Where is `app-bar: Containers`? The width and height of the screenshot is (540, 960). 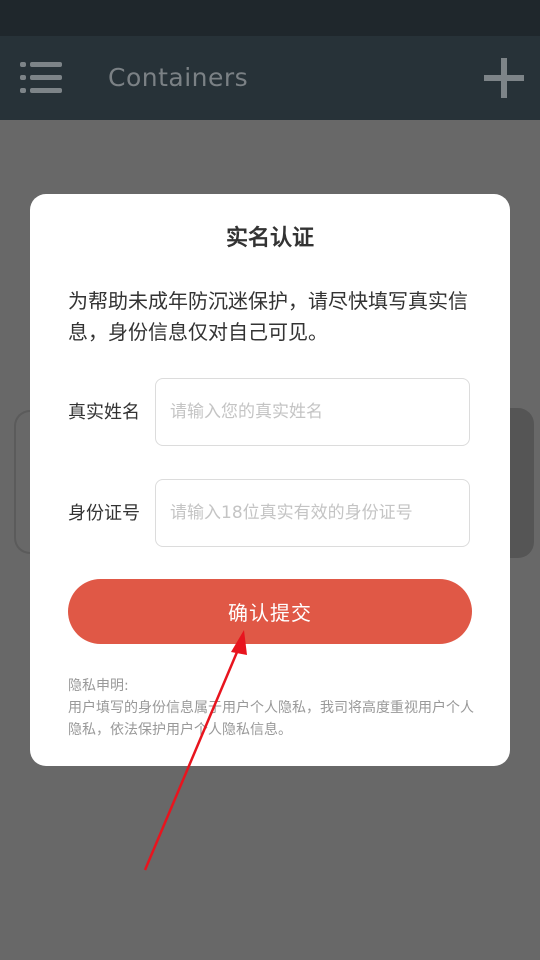
app-bar: Containers is located at coordinates (270, 78).